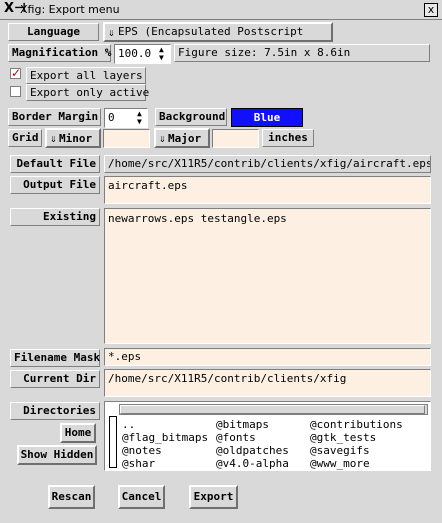 This screenshot has height=523, width=442. What do you see at coordinates (182, 138) in the screenshot?
I see `grid-major-dropdown: ⇓ Major` at bounding box center [182, 138].